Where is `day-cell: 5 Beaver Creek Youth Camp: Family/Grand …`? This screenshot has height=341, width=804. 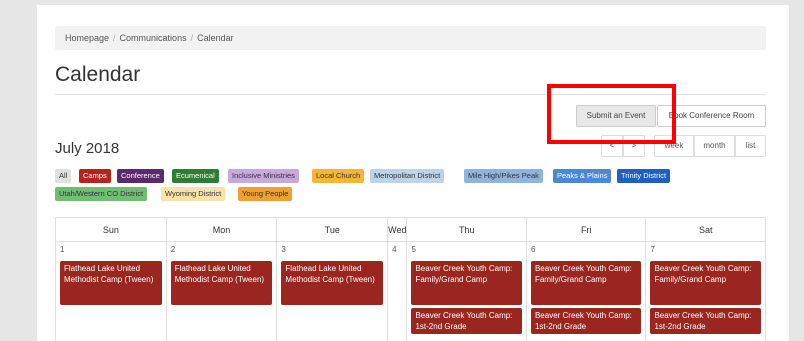
day-cell: 5 Beaver Creek Youth Camp: Family/Grand … is located at coordinates (466, 291).